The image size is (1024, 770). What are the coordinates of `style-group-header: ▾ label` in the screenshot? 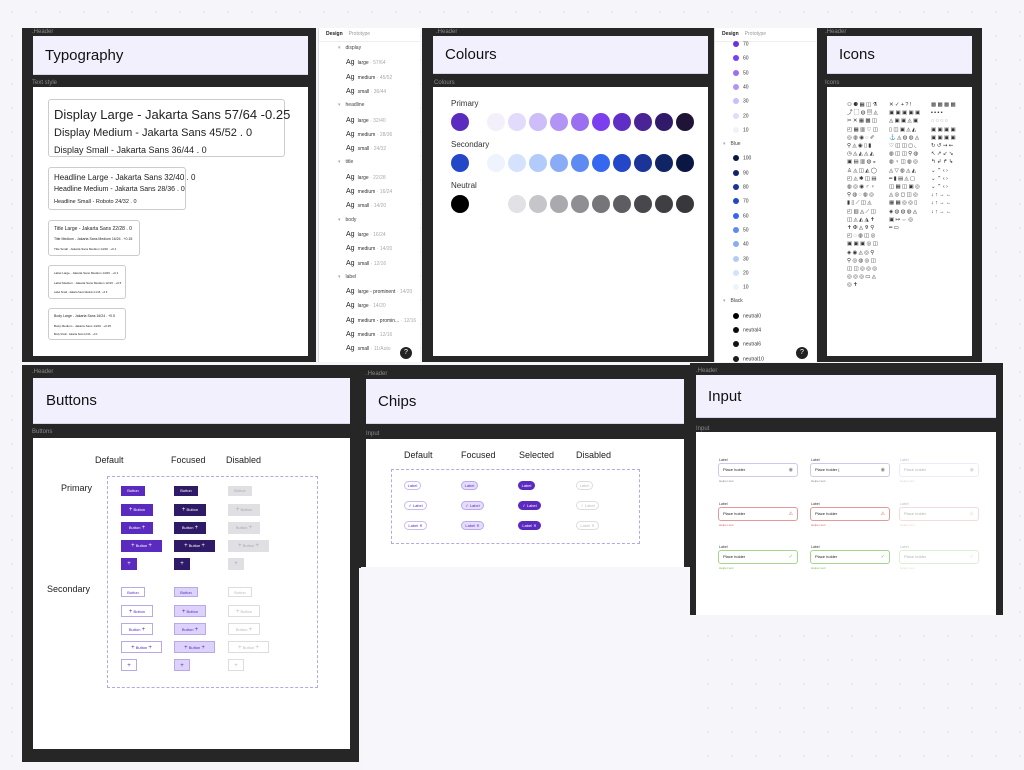 It's located at (347, 277).